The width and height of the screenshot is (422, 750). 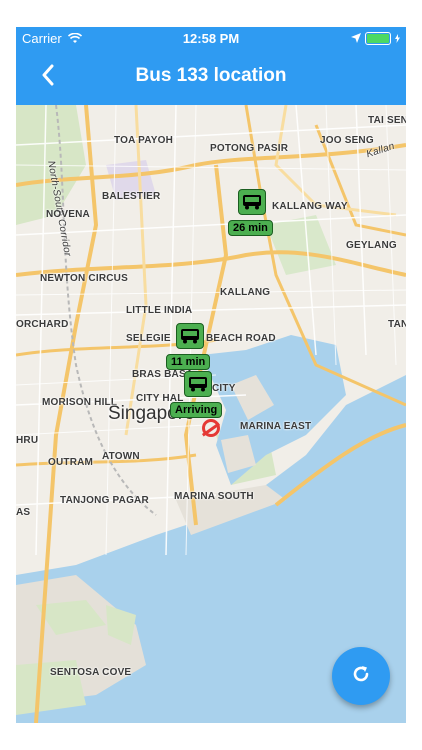 I want to click on map-label-potong-pasir: POTONG PASIR, so click(x=249, y=148).